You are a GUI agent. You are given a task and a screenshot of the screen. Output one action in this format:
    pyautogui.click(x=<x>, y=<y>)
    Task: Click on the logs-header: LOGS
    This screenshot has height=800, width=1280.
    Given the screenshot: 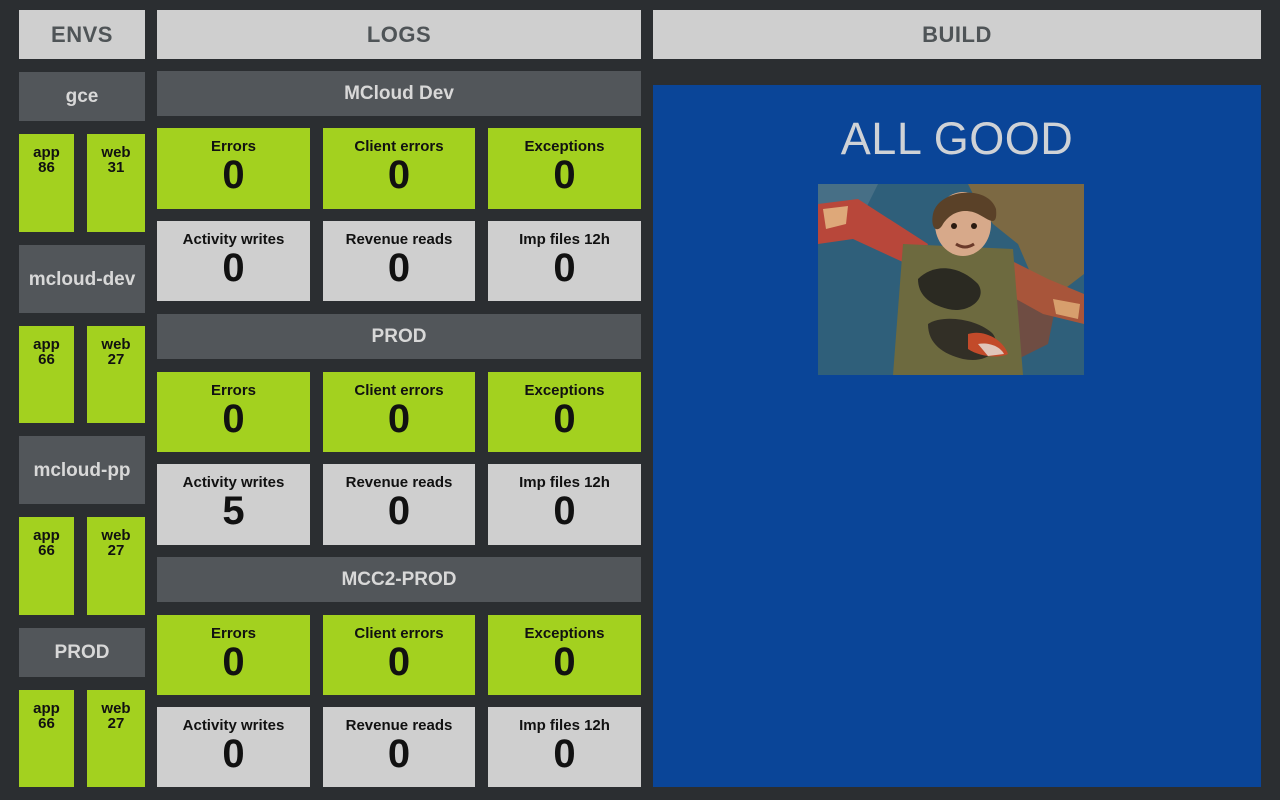 What is the action you would take?
    pyautogui.click(x=399, y=34)
    